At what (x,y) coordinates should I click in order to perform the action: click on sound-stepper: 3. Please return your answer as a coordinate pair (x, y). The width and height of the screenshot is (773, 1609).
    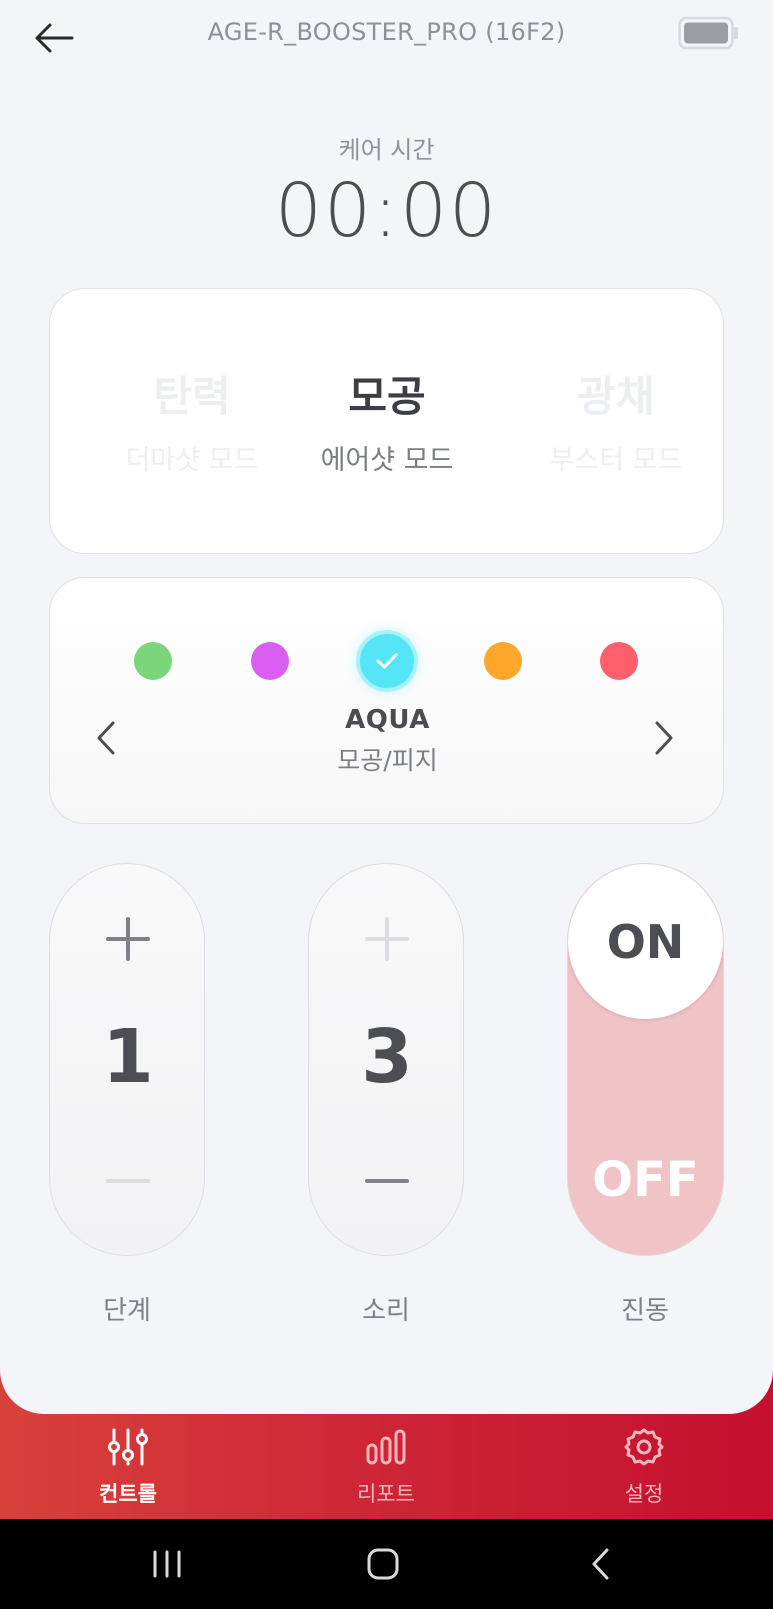
    Looking at the image, I should click on (386, 1059).